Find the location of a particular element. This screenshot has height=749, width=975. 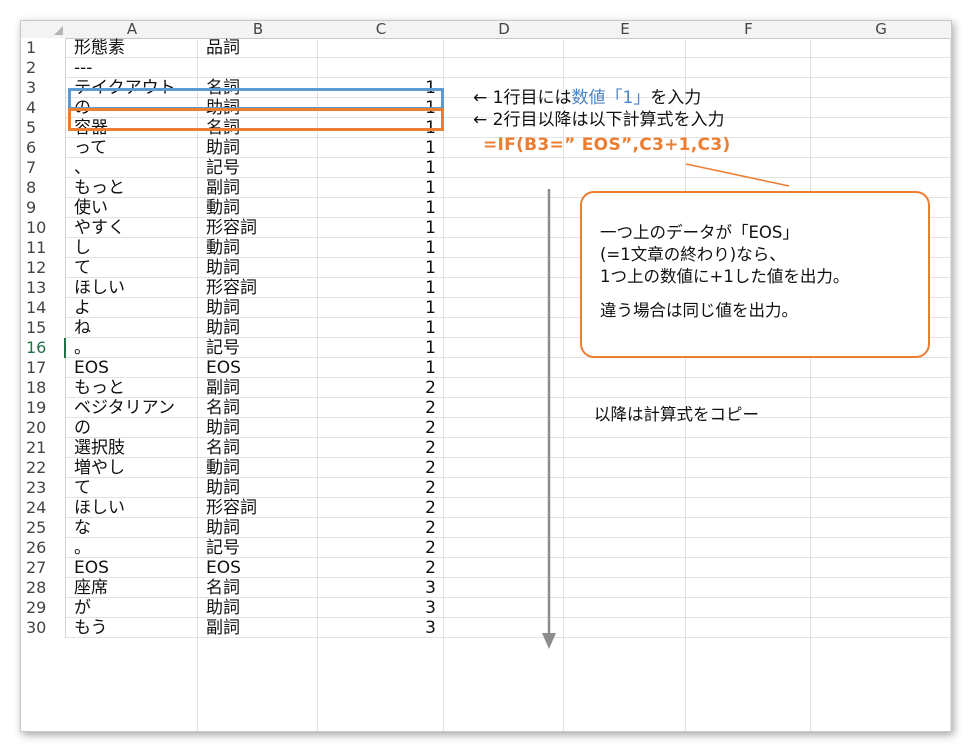

callout-line-3: 1つ上の数値に+1した値を出力。 is located at coordinates (725, 276).